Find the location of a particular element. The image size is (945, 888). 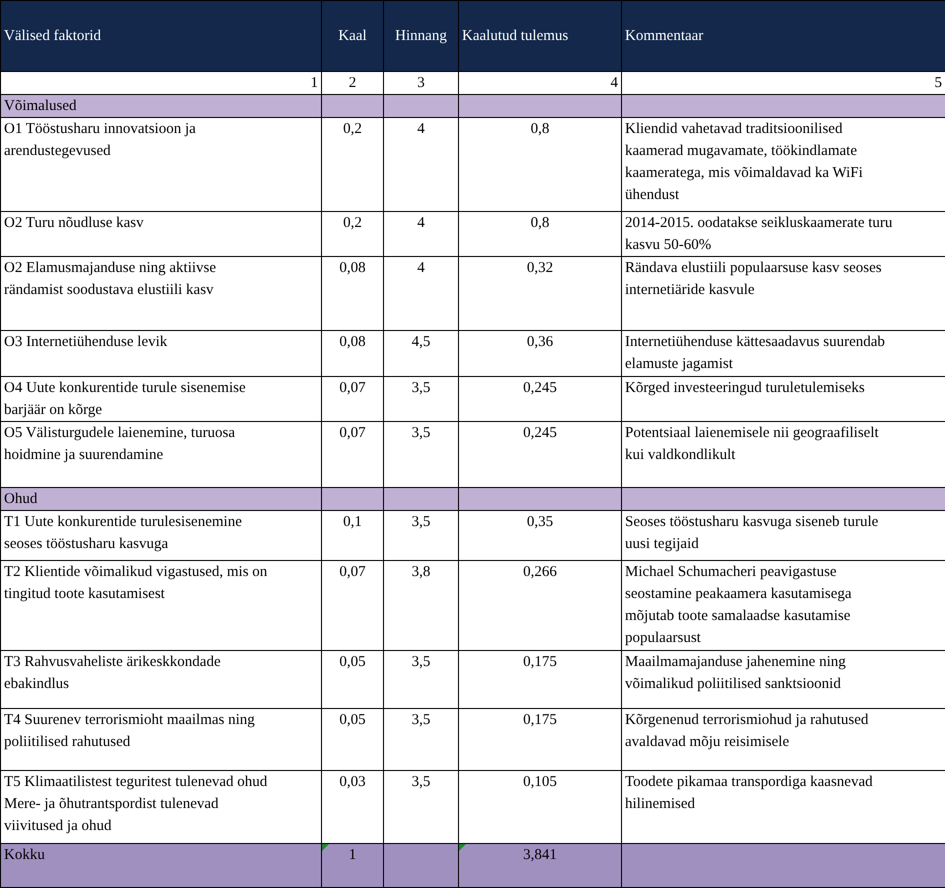

column-header: Hinnang is located at coordinates (421, 36).